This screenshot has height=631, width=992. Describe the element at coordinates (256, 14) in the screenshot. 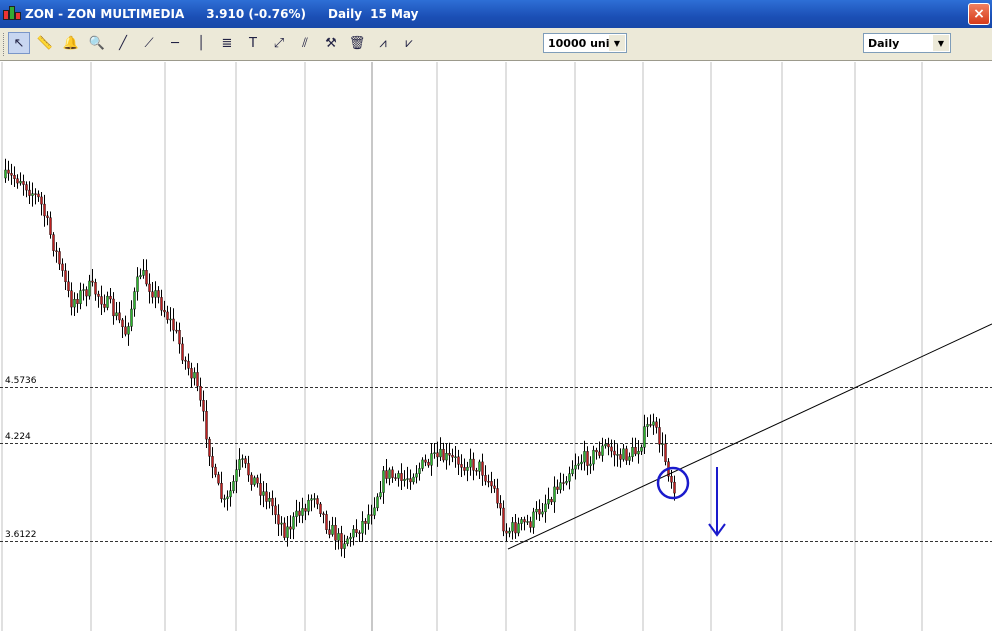

I see `window-title-price: 3.910 (-0.76%)` at that location.